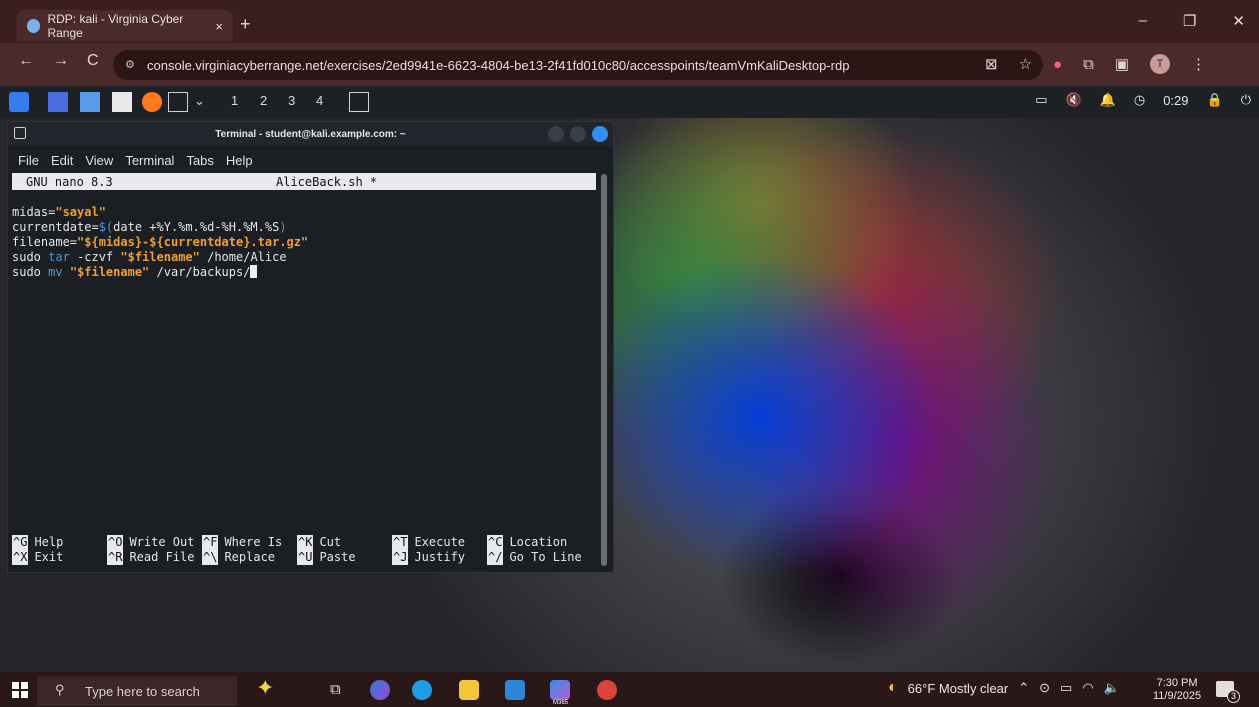  I want to click on shortcut-label: Cut, so click(330, 542).